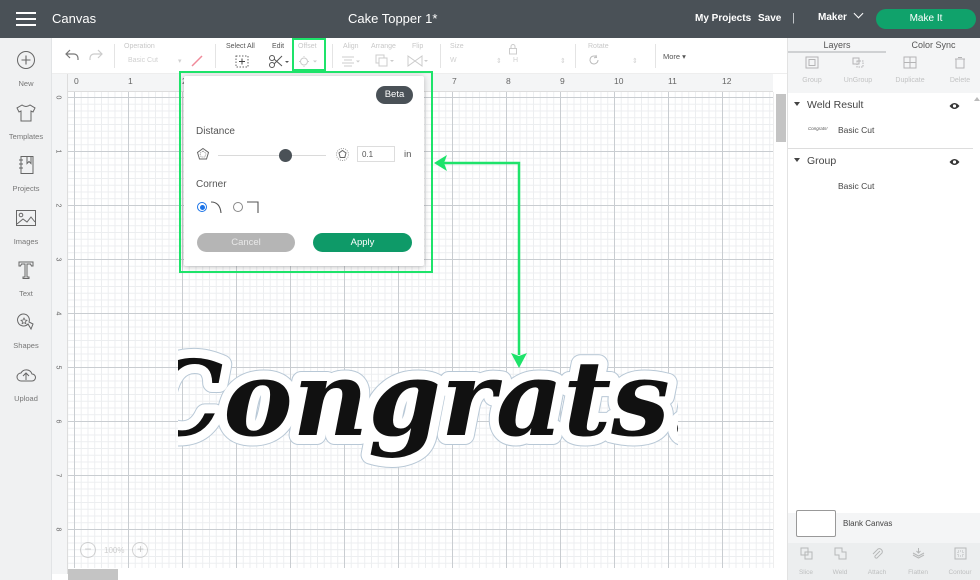 The width and height of the screenshot is (980, 580). Describe the element at coordinates (386, 61) in the screenshot. I see `arrange-icon` at that location.